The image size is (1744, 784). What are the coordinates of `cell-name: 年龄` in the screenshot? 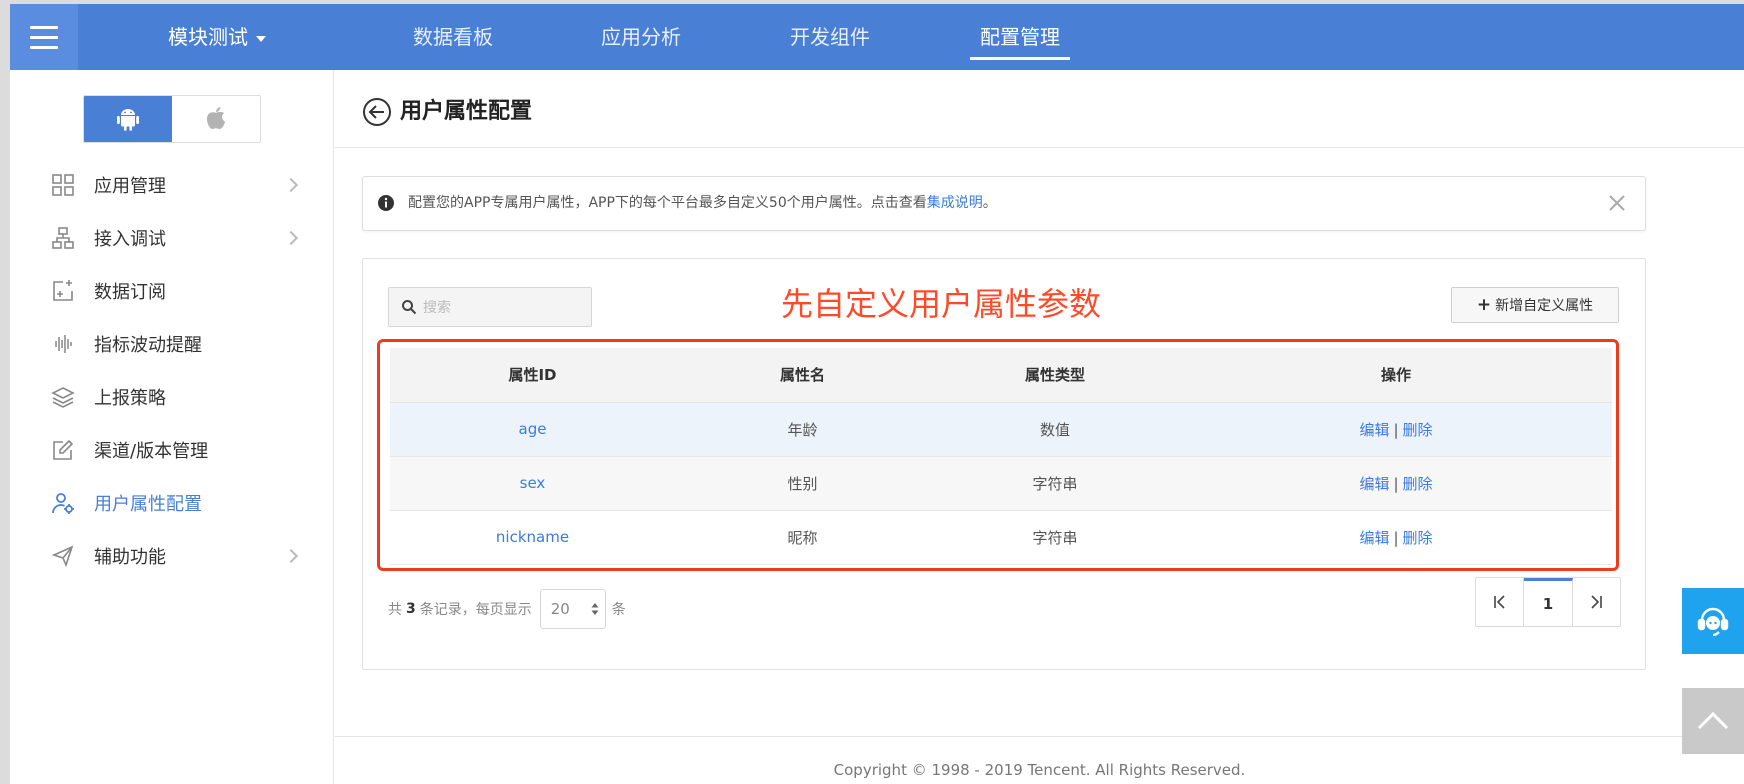 It's located at (802, 429).